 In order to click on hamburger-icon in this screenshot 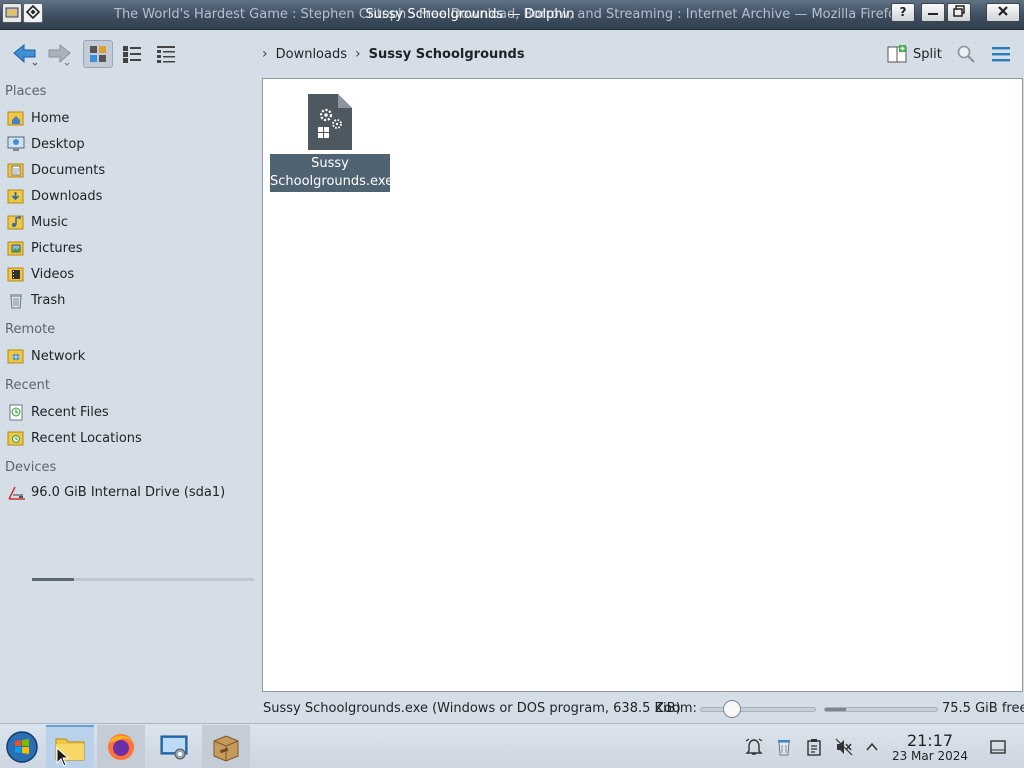, I will do `click(1001, 54)`.